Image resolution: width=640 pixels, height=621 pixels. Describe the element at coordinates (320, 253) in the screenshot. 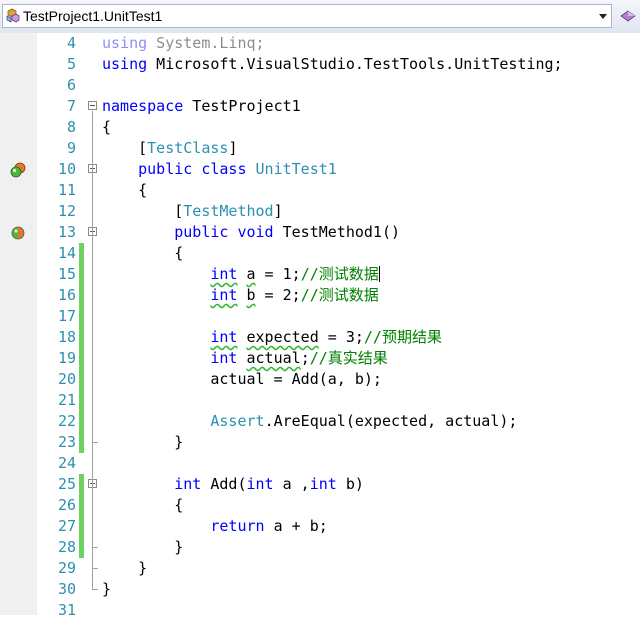

I see `code-line: 14 {` at that location.